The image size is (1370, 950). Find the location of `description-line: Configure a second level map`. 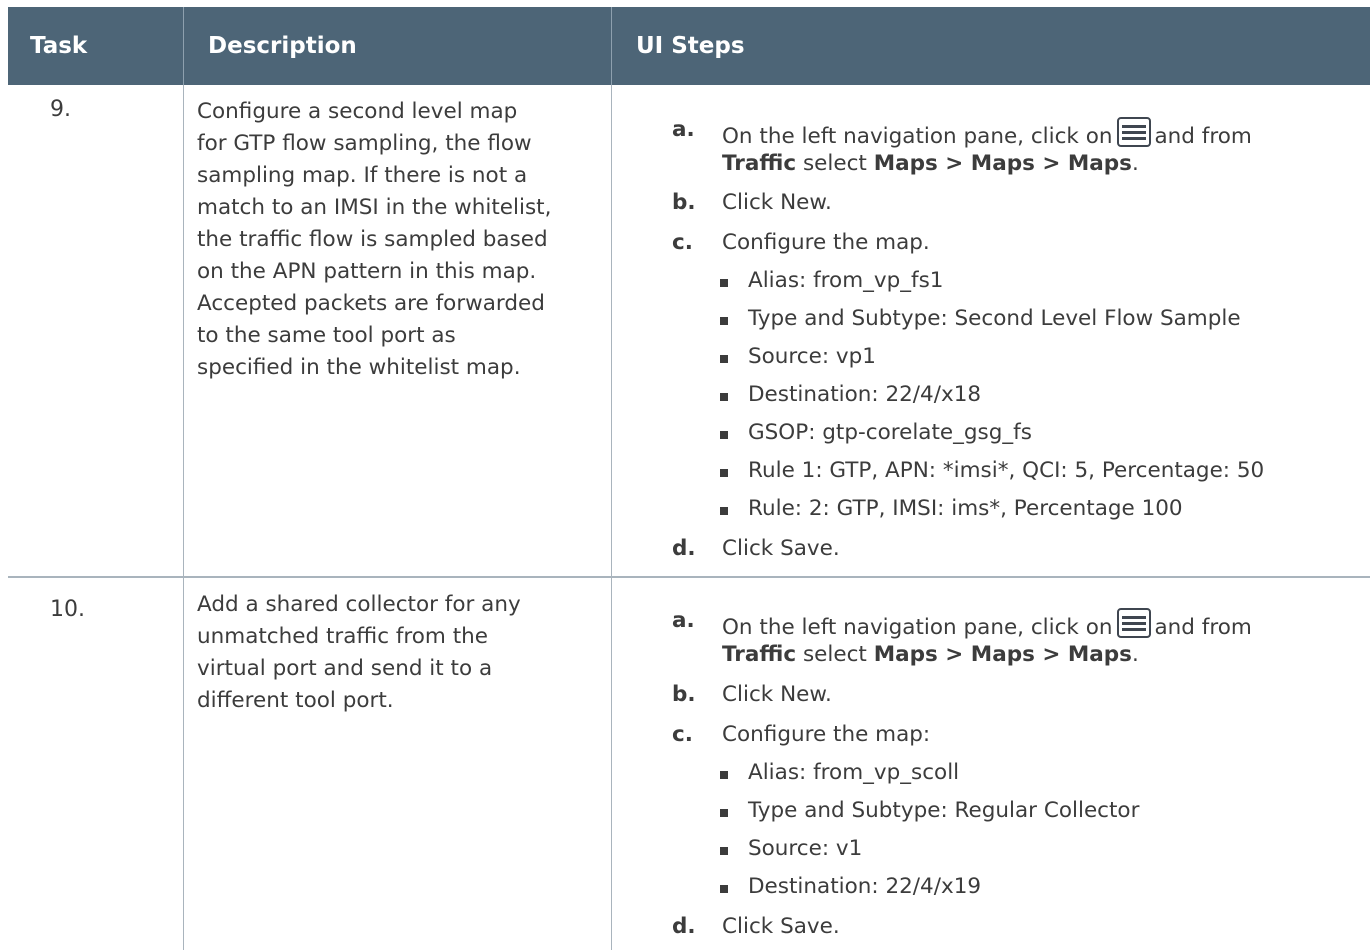

description-line: Configure a second level map is located at coordinates (357, 111).